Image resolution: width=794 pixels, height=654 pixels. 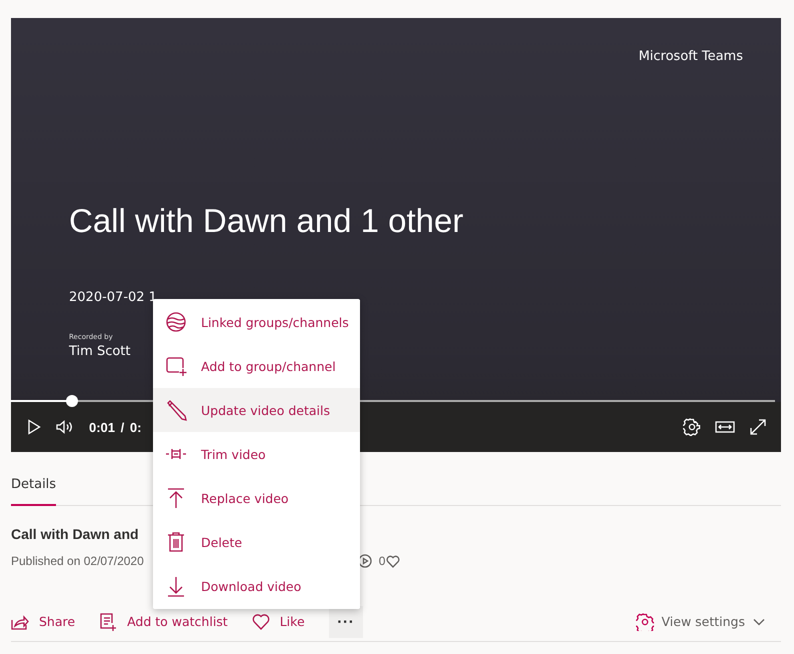 I want to click on view-settings-button: View settings, so click(x=700, y=622).